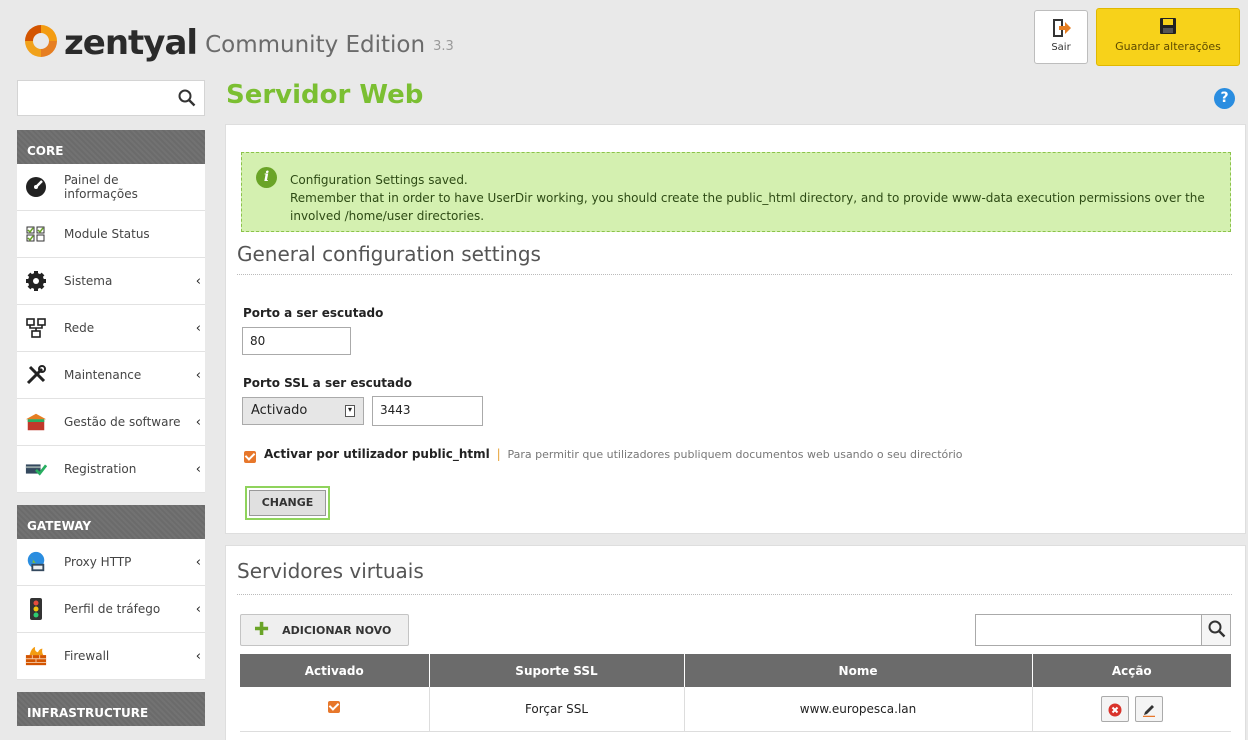  I want to click on port-label: Porto a ser escutado, so click(313, 313).